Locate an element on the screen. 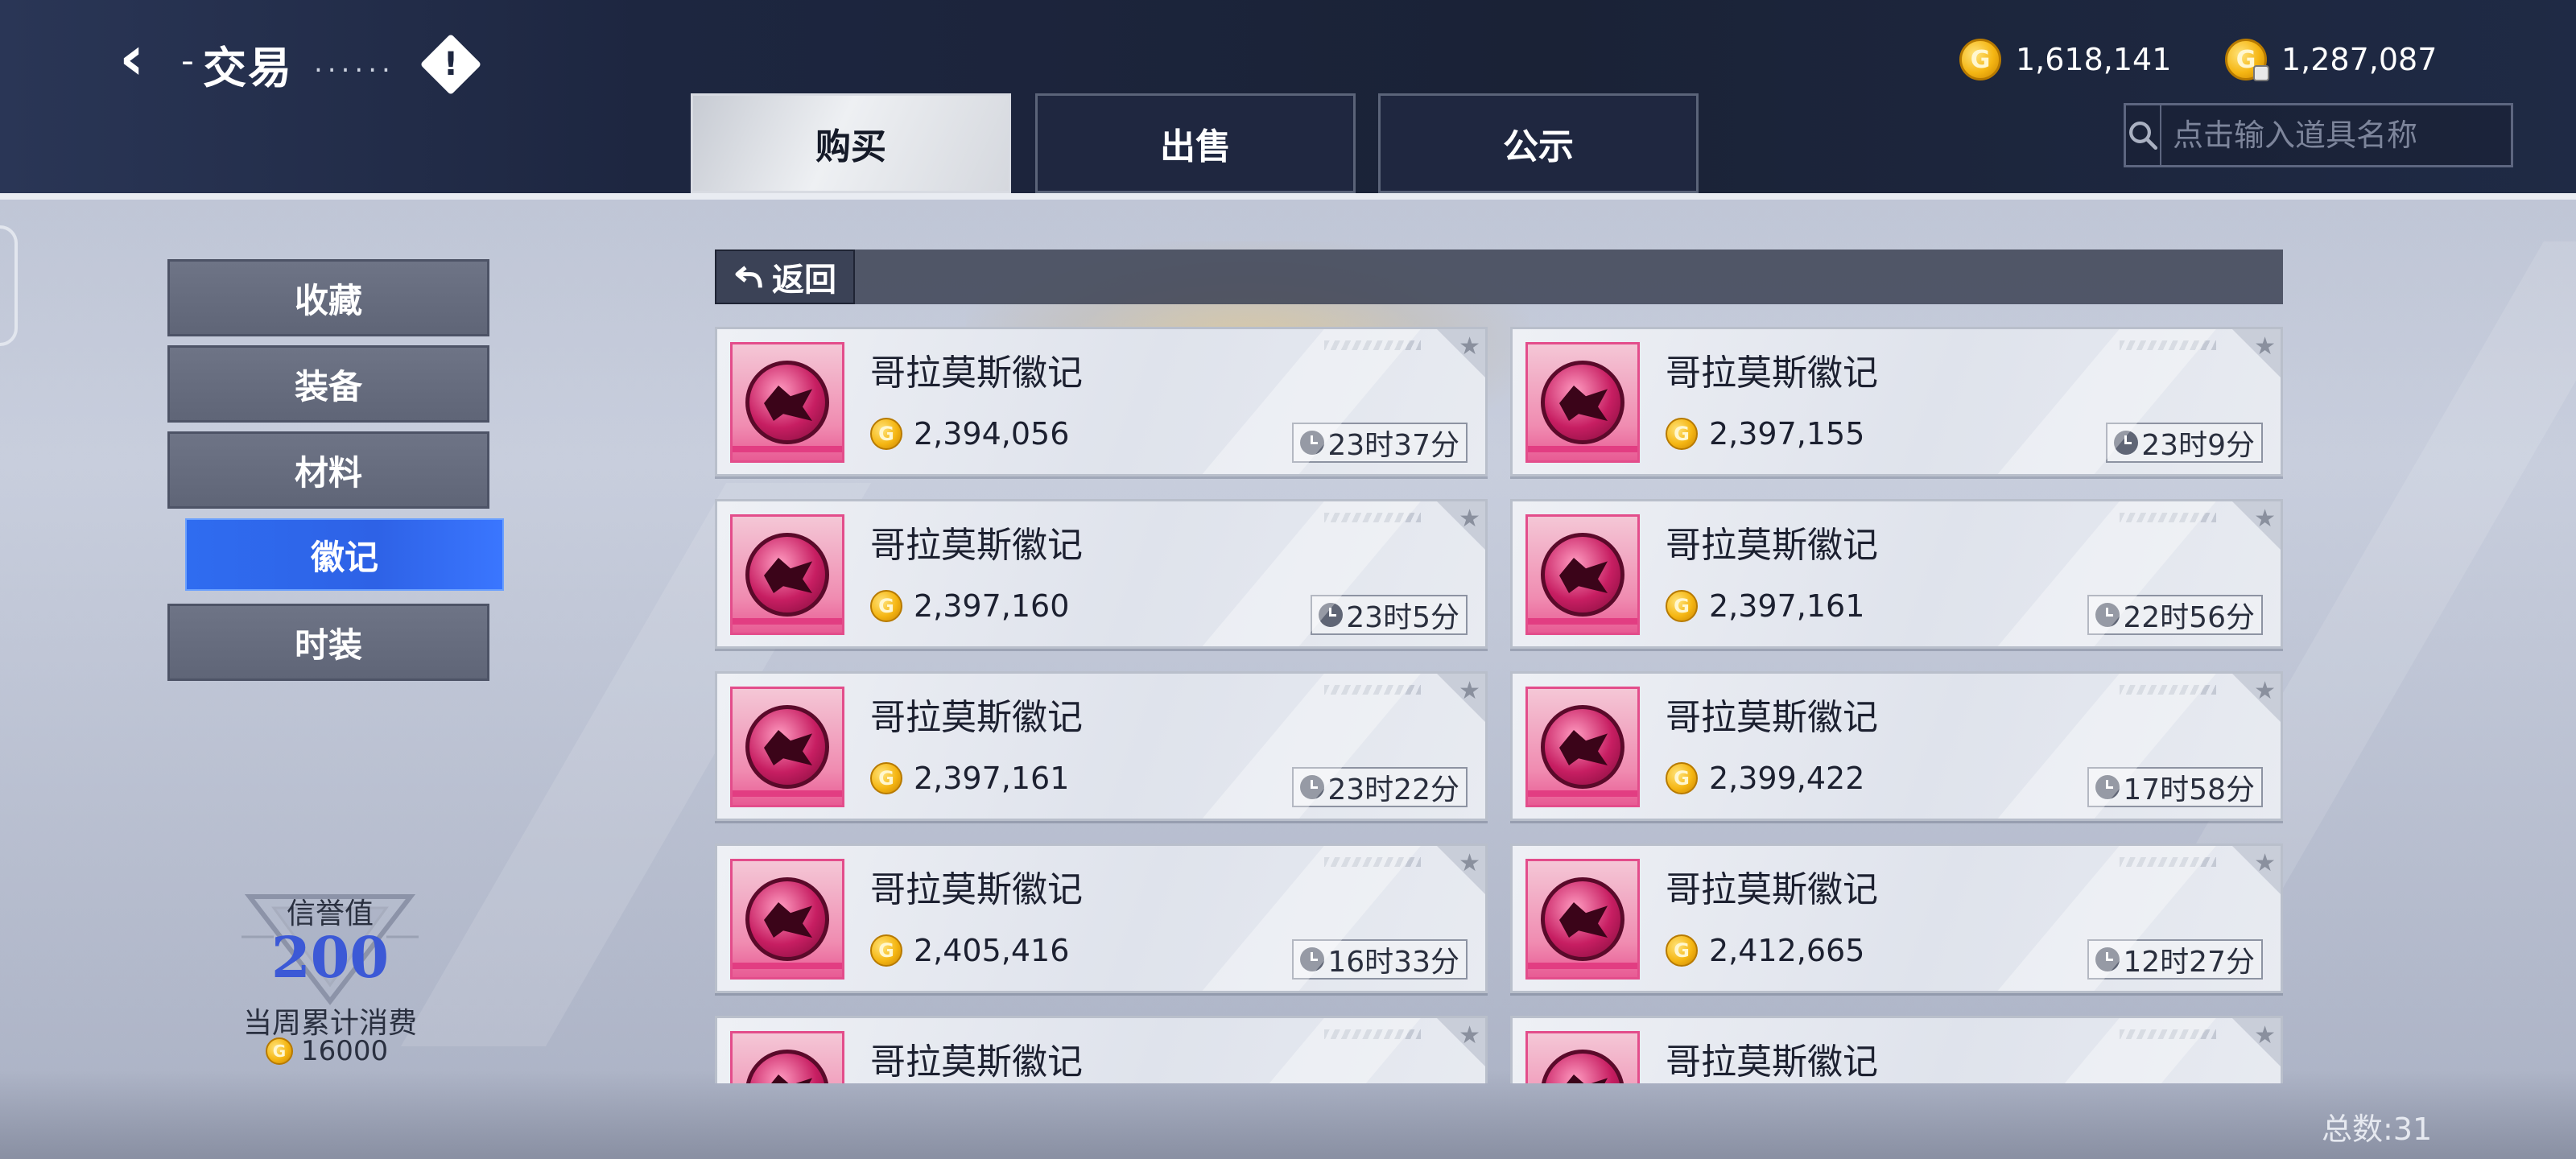 Image resolution: width=2576 pixels, height=1159 pixels. page-title: 交易 is located at coordinates (248, 68).